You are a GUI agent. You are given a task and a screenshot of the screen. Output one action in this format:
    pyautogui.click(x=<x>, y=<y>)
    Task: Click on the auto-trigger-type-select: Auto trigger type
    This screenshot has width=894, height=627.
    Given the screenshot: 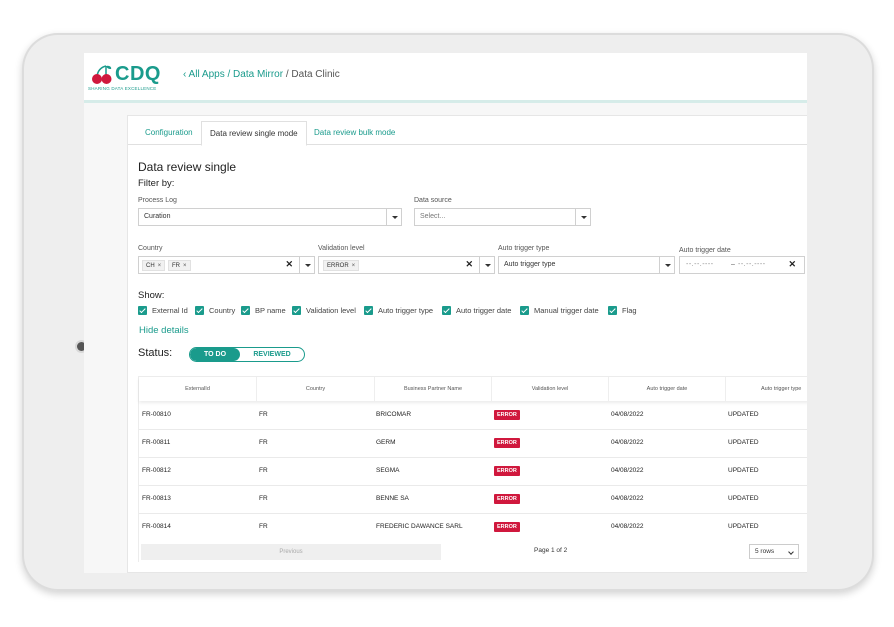 What is the action you would take?
    pyautogui.click(x=586, y=265)
    